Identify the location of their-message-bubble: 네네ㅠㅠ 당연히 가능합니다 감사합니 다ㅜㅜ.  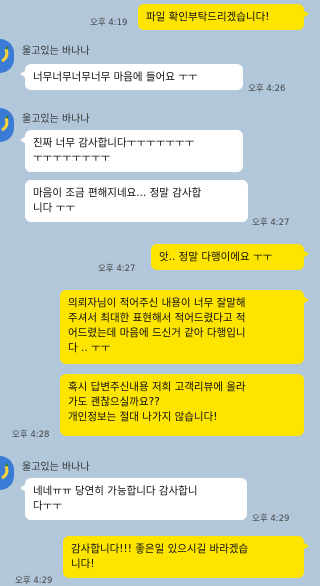
(133, 499).